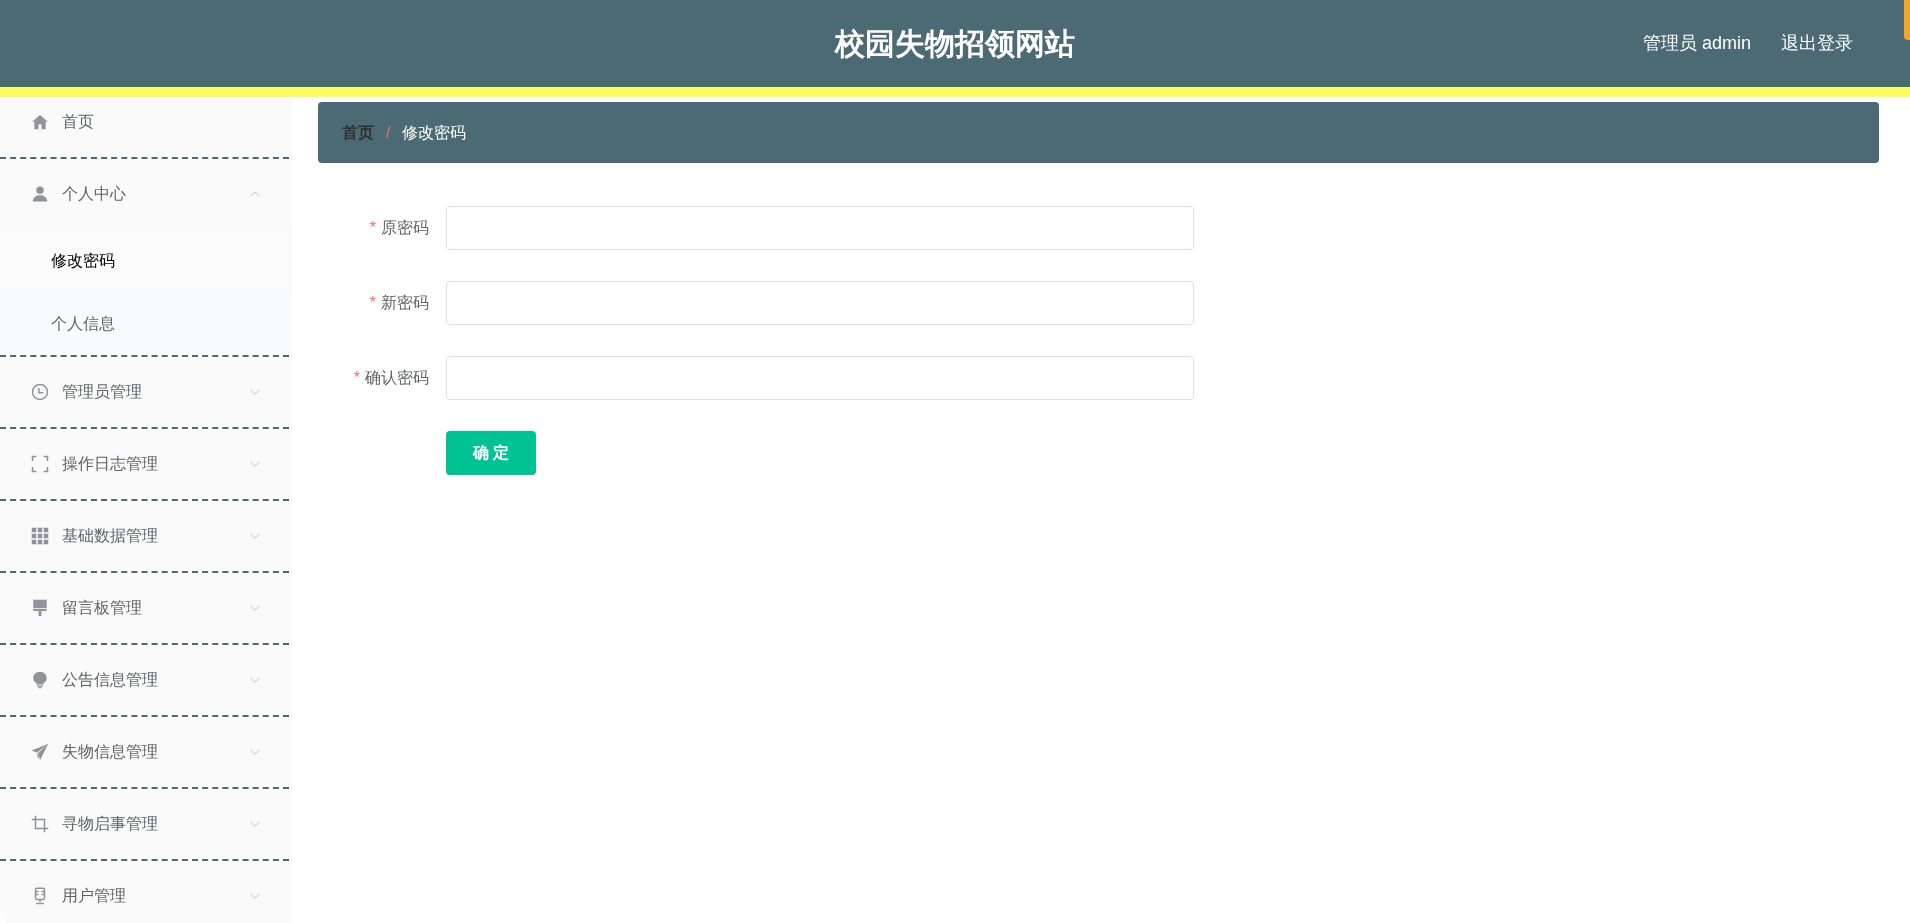 This screenshot has width=1910, height=923. I want to click on sidebar-item: 失物信息管理, so click(144, 752).